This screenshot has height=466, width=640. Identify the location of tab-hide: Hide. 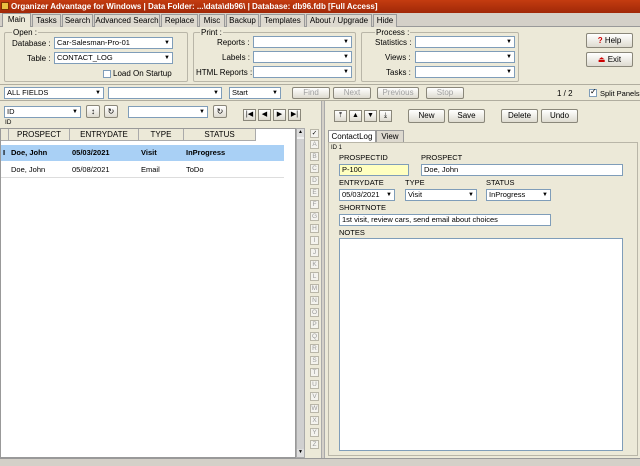
(385, 20).